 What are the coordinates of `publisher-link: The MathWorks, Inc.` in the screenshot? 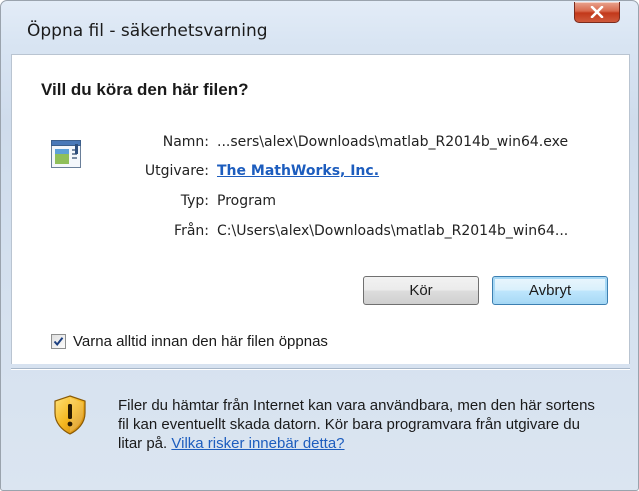 It's located at (298, 171).